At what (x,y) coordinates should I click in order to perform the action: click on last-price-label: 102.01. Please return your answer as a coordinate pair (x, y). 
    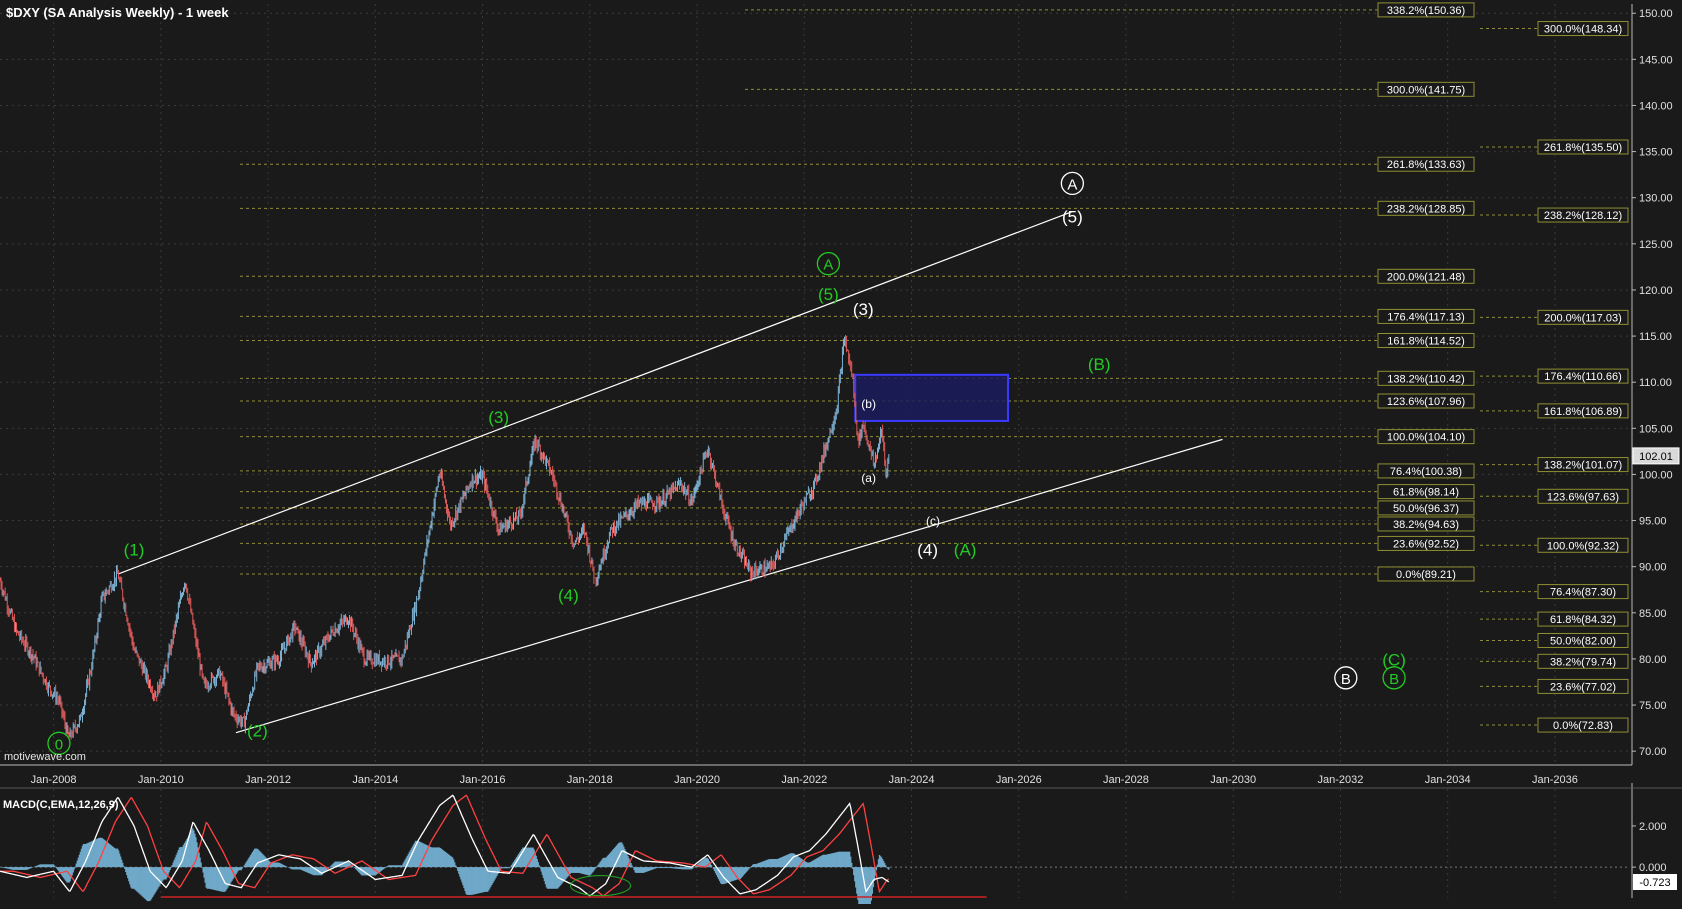
    Looking at the image, I should click on (1656, 457).